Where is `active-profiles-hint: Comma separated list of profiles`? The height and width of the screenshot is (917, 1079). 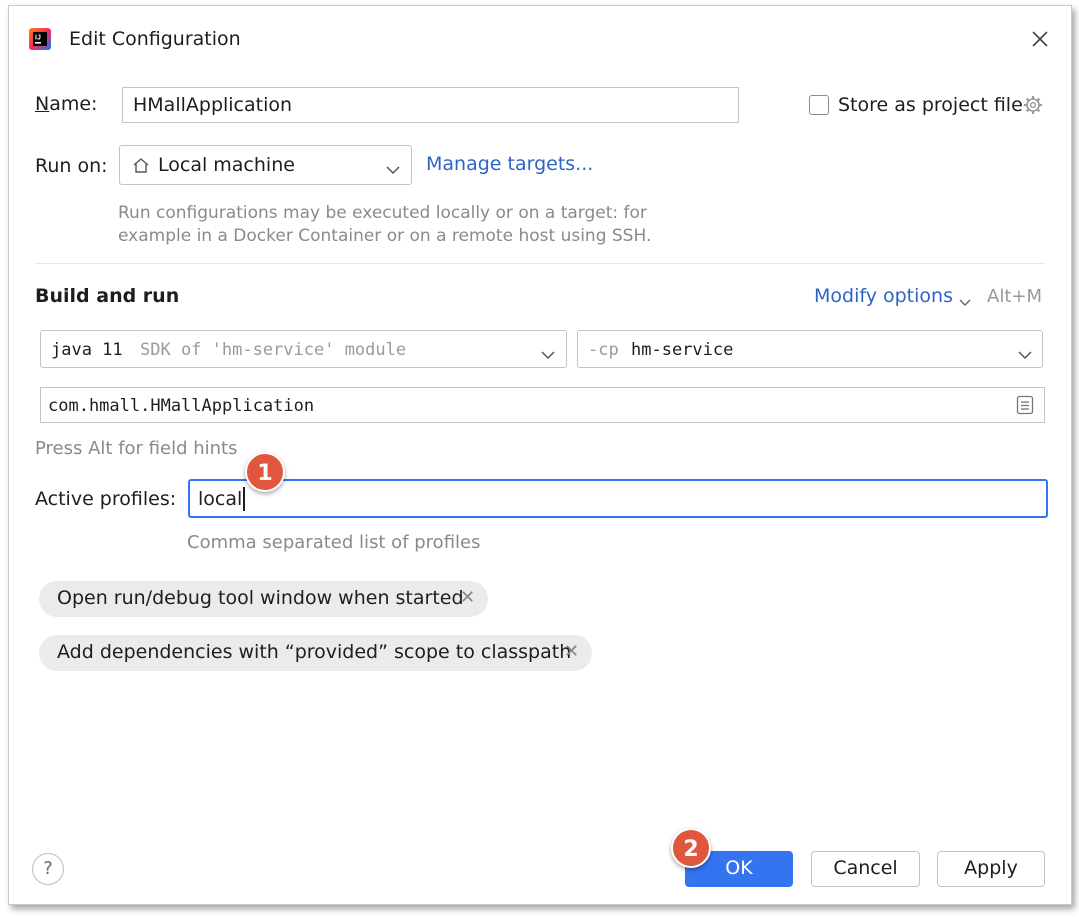
active-profiles-hint: Comma separated list of profiles is located at coordinates (334, 542).